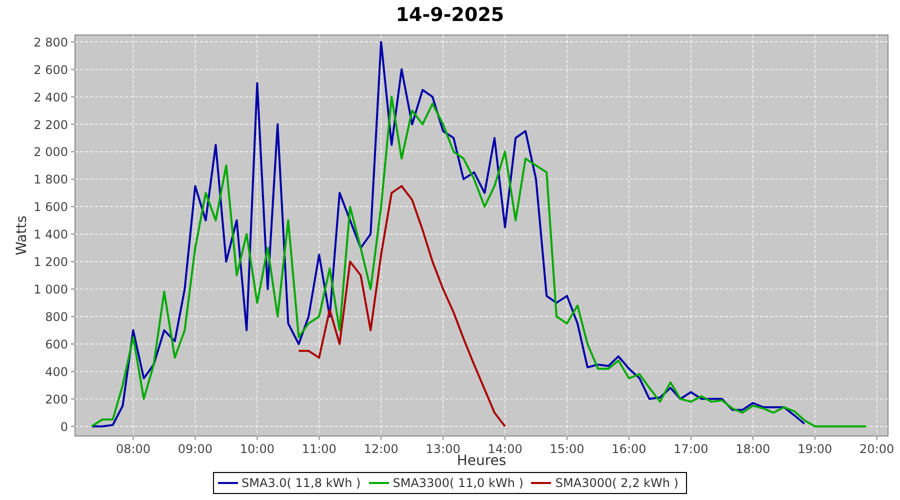 Image resolution: width=900 pixels, height=500 pixels. Describe the element at coordinates (629, 449) in the screenshot. I see `tick-label: 16:00` at that location.